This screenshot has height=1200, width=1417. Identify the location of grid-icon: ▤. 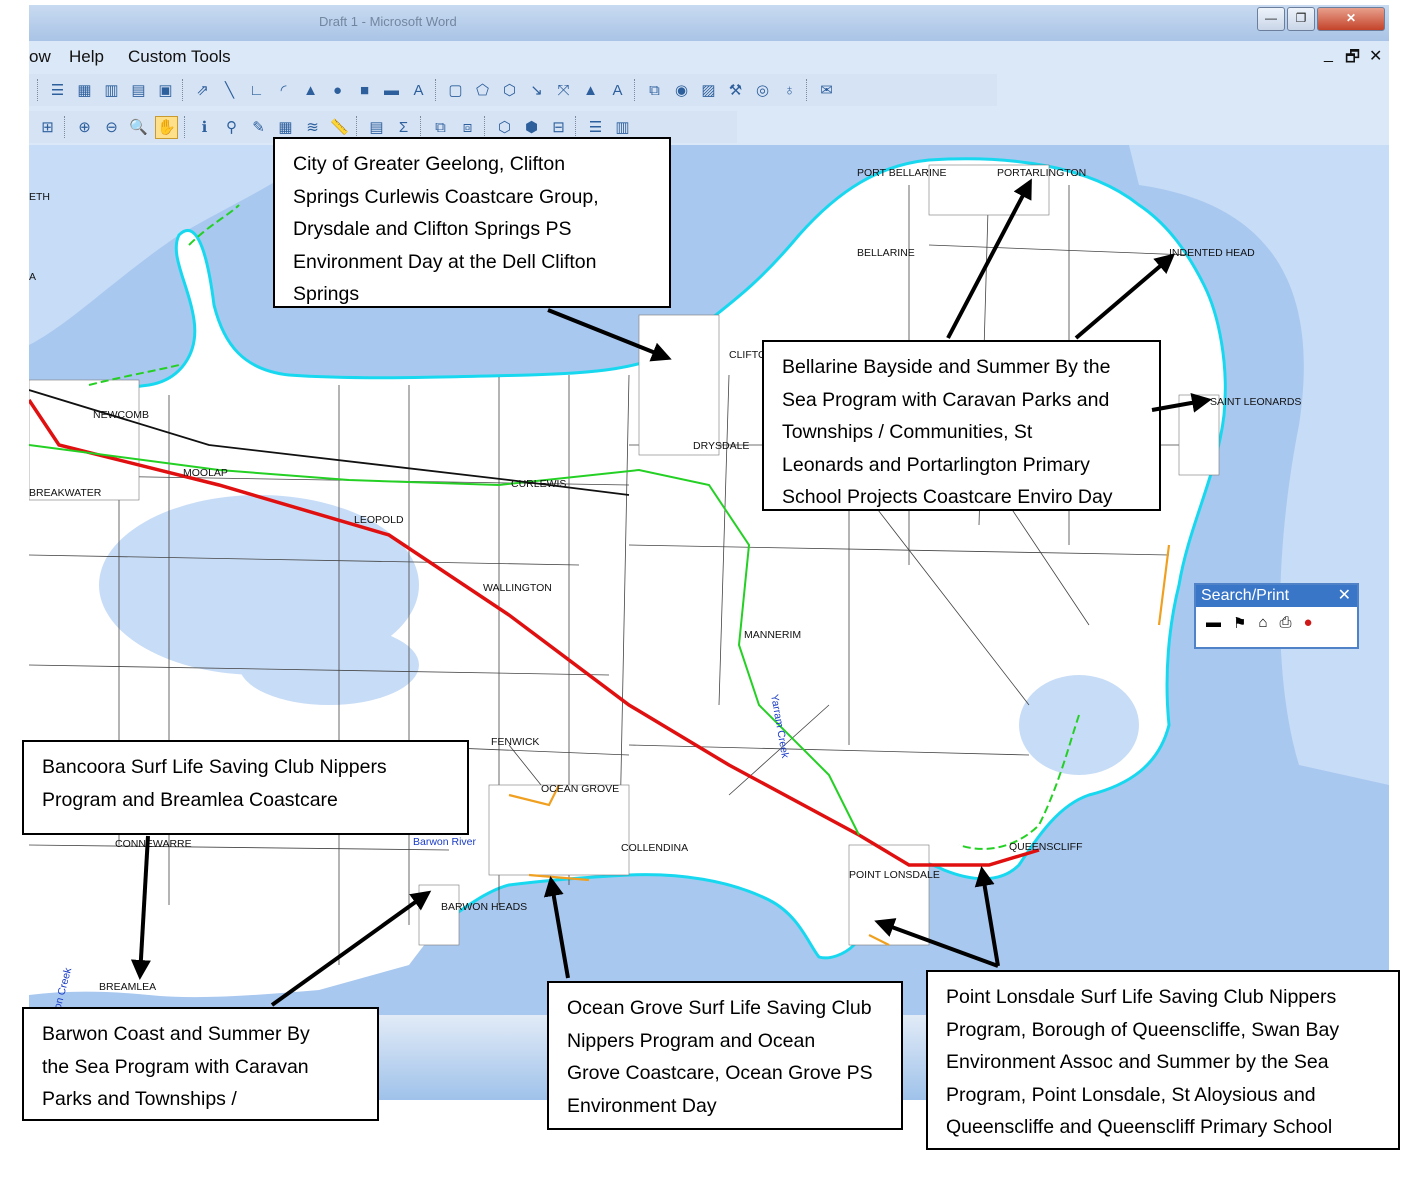
(138, 90).